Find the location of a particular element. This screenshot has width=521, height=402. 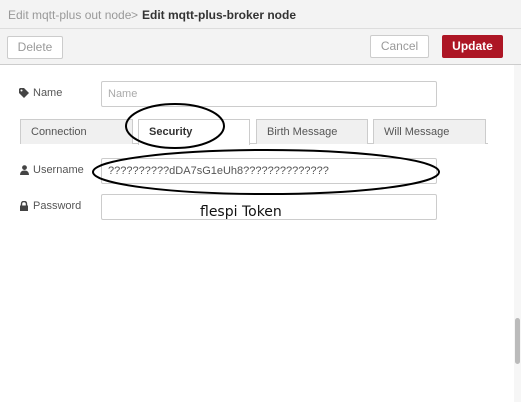

password-label-text: Password is located at coordinates (57, 206).